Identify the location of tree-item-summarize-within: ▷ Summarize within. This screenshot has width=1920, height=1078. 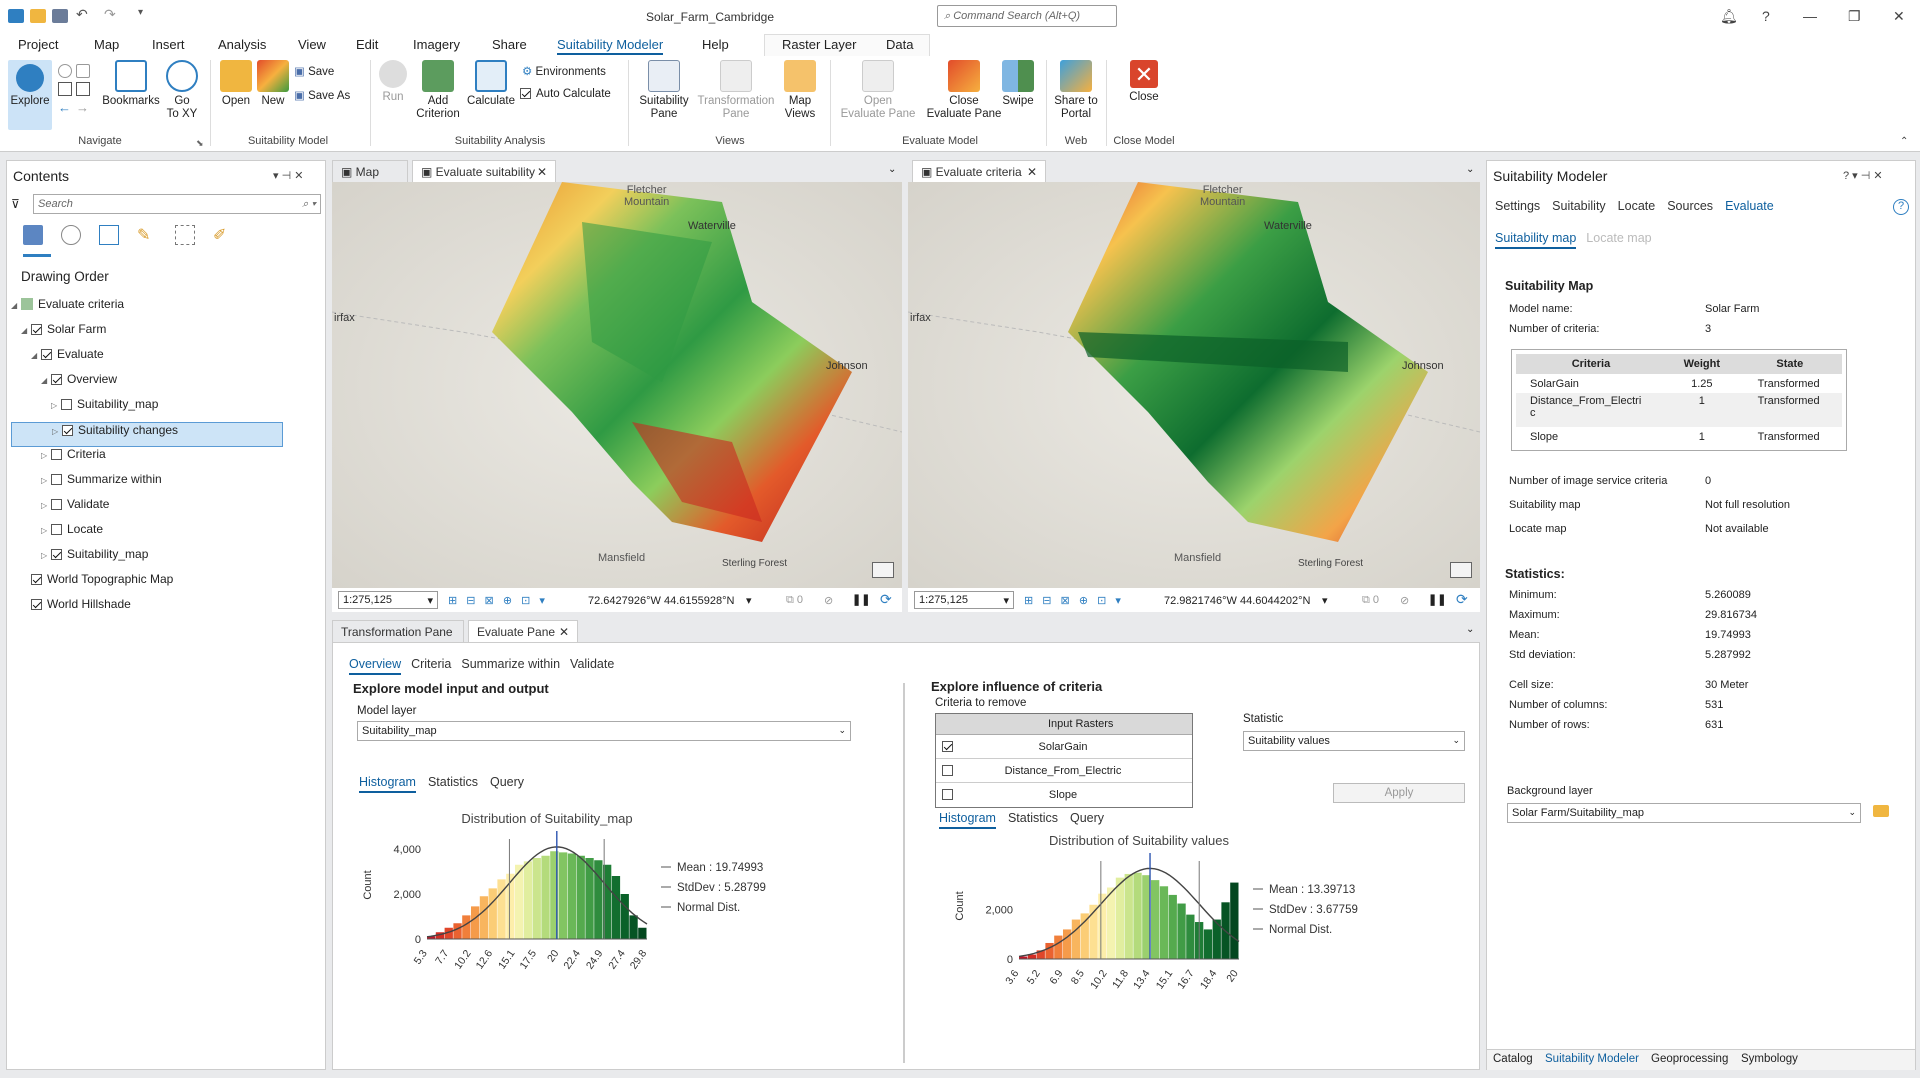
(167, 484).